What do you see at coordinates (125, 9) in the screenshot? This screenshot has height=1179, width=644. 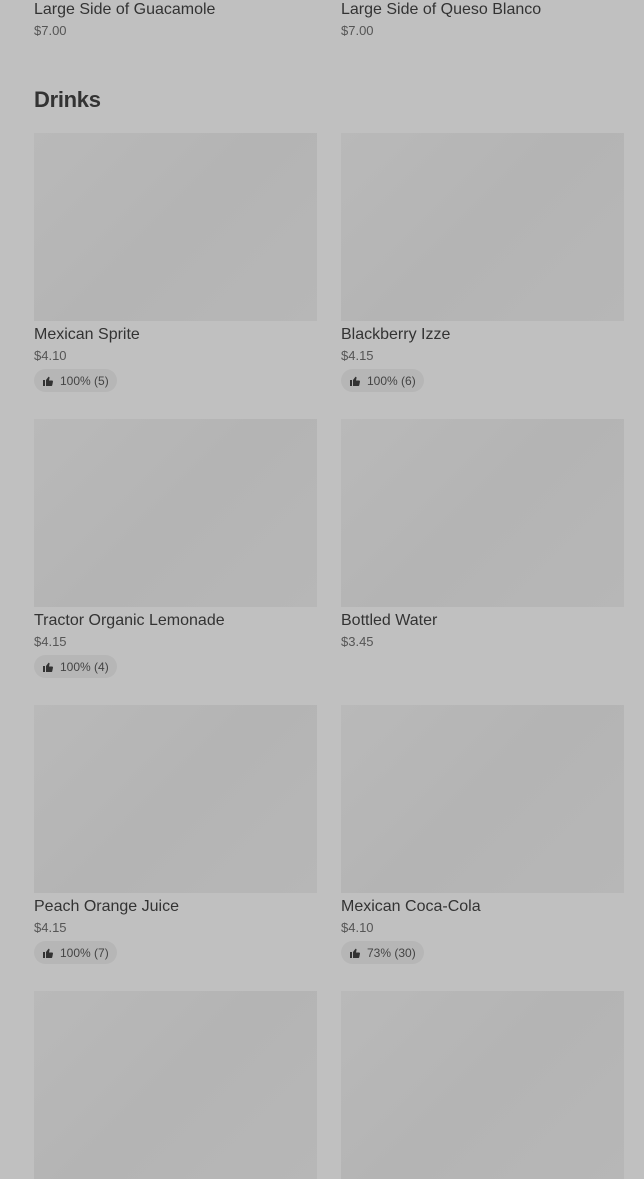 I see `menu-item-name: Large Side of Guacamole` at bounding box center [125, 9].